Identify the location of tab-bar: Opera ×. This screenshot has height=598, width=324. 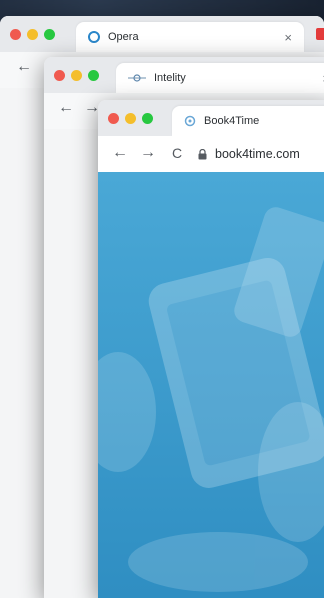
(162, 34).